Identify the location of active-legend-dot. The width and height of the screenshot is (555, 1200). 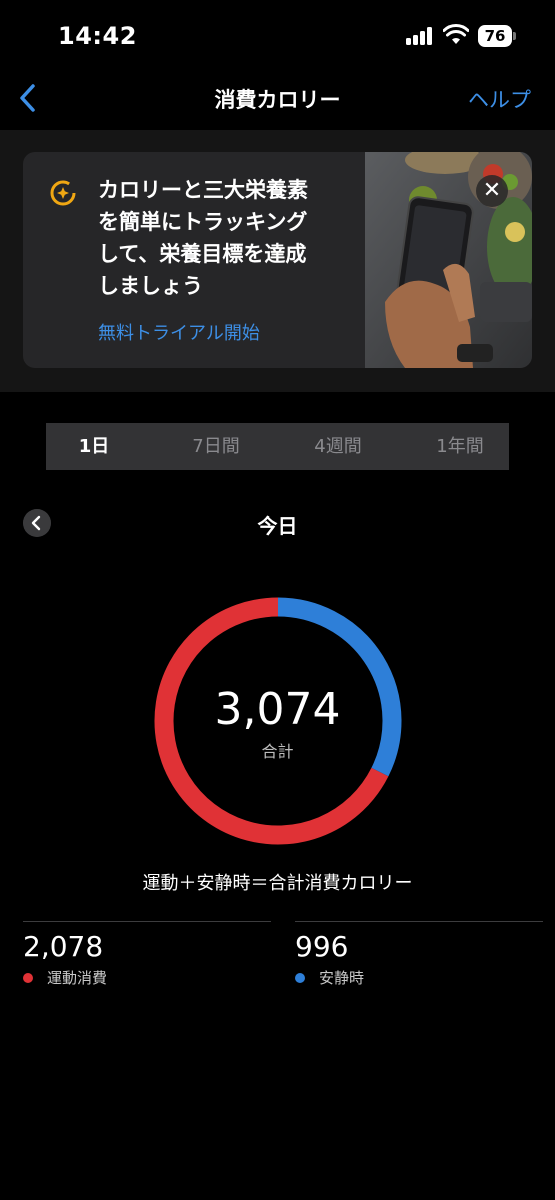
(28, 978).